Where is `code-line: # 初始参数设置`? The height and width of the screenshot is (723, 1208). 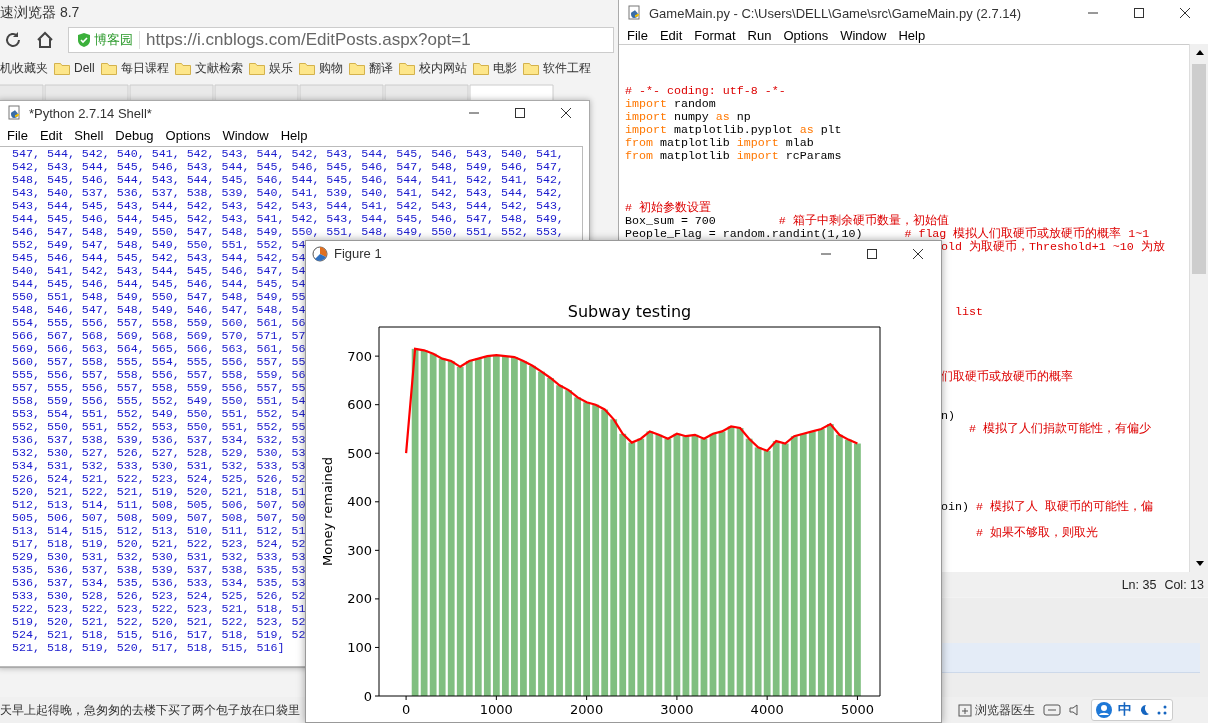
code-line: # 初始参数设置 is located at coordinates (668, 207).